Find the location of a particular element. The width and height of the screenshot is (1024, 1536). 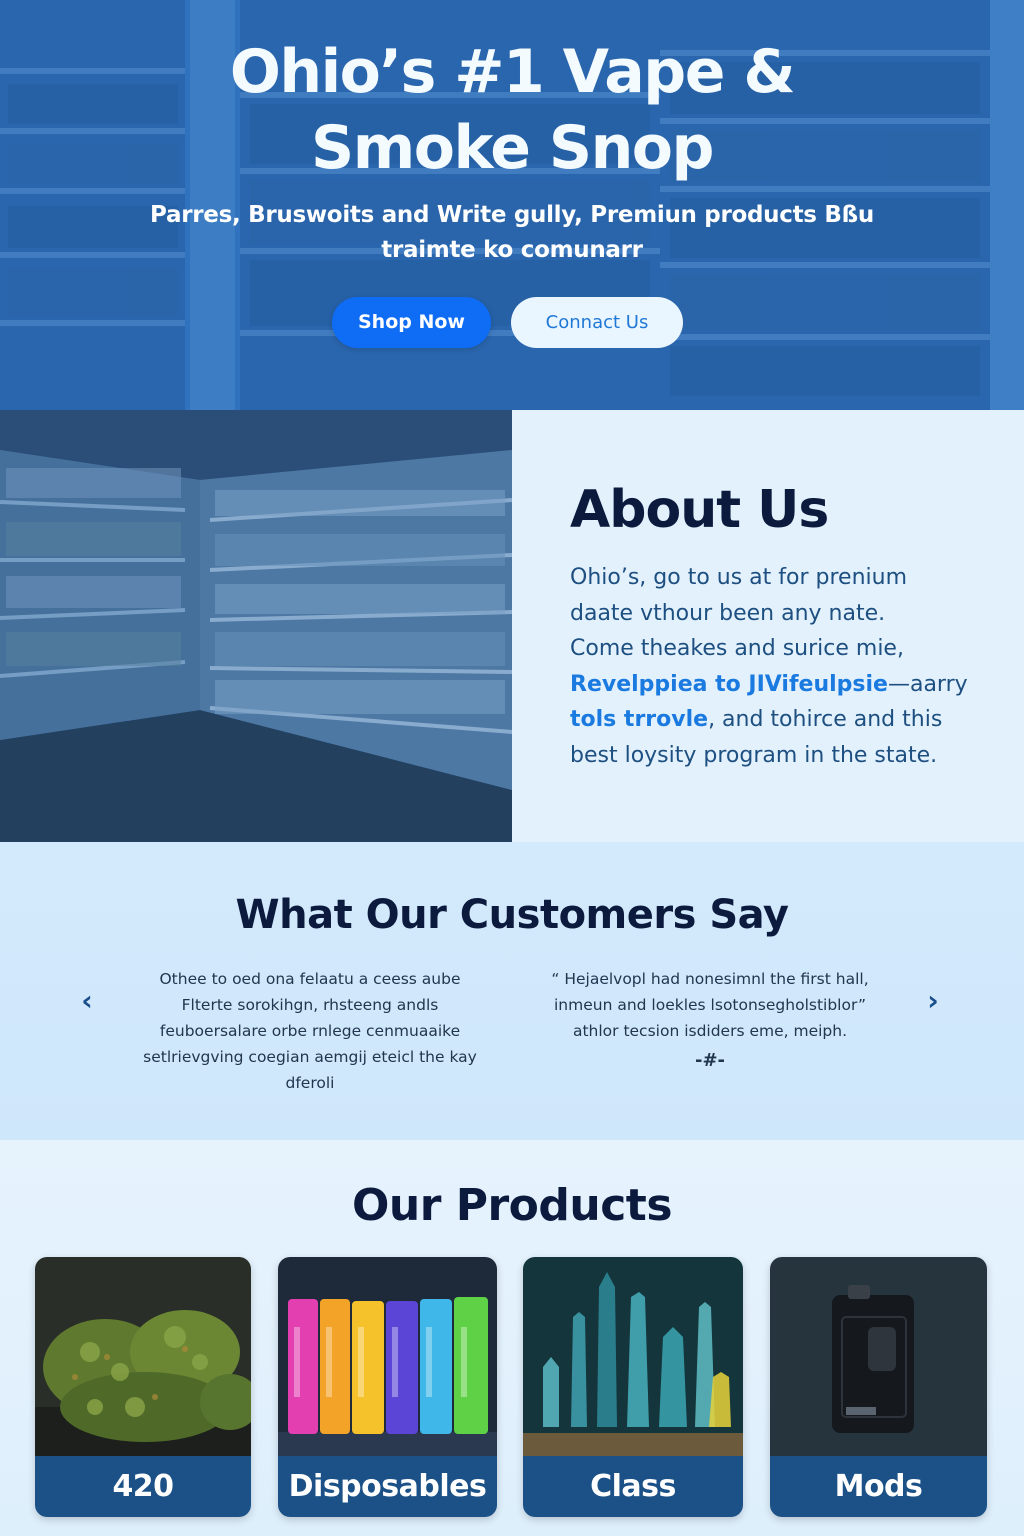

vape-mod-image is located at coordinates (878, 1357).